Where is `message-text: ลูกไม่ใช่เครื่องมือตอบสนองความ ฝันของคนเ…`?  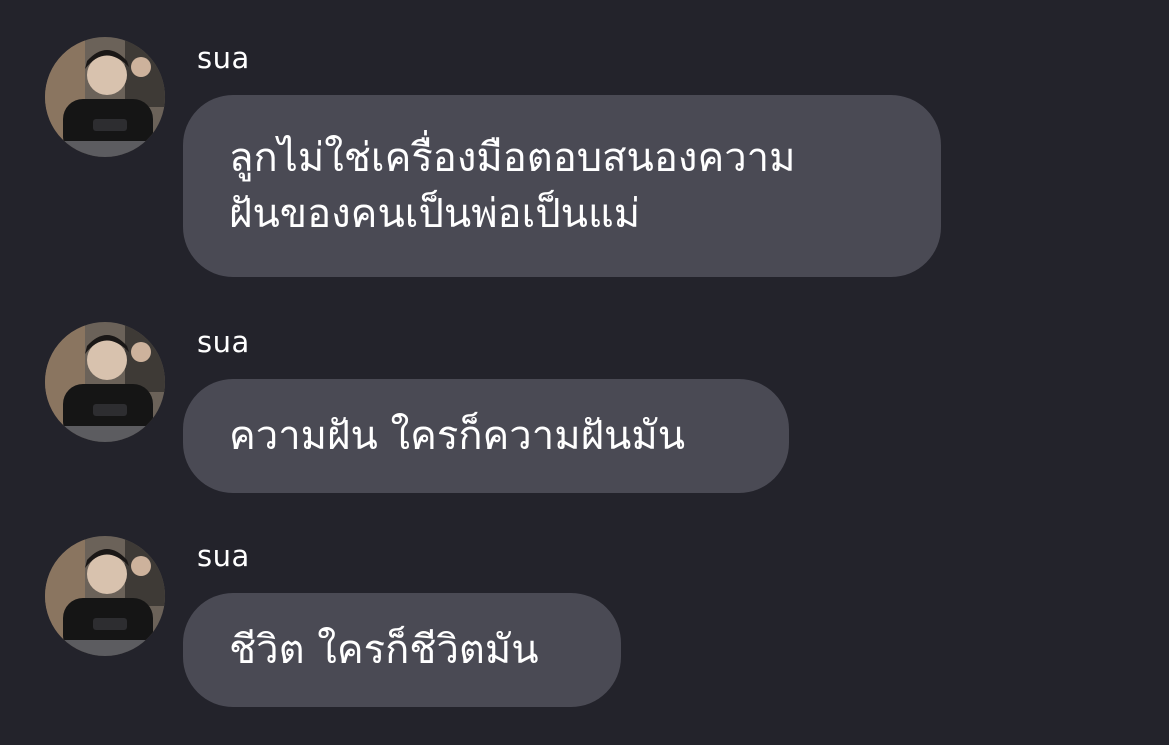 message-text: ลูกไม่ใช่เครื่องมือตอบสนองความ ฝันของคนเ… is located at coordinates (512, 186).